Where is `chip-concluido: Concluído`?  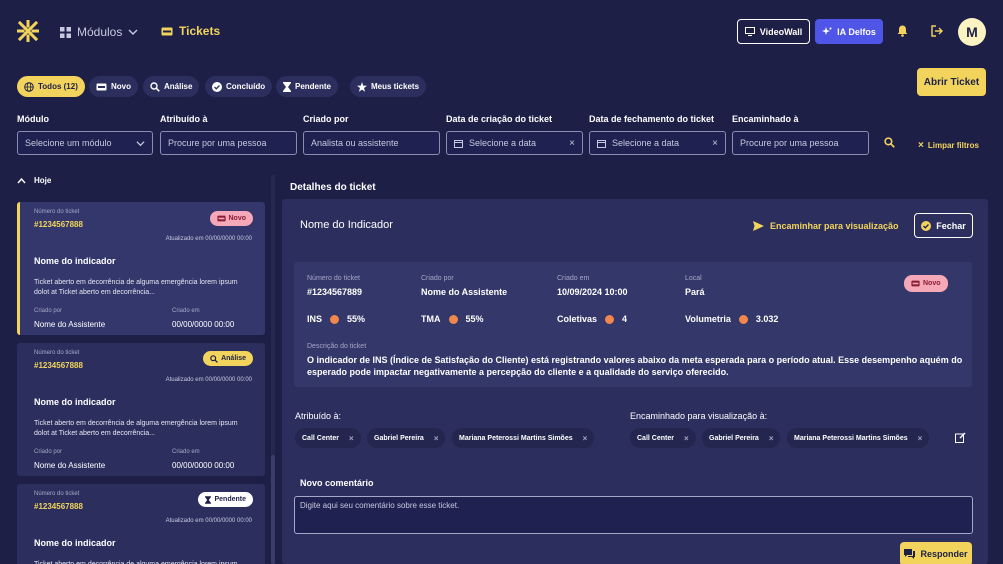
chip-concluido: Concluído is located at coordinates (239, 86).